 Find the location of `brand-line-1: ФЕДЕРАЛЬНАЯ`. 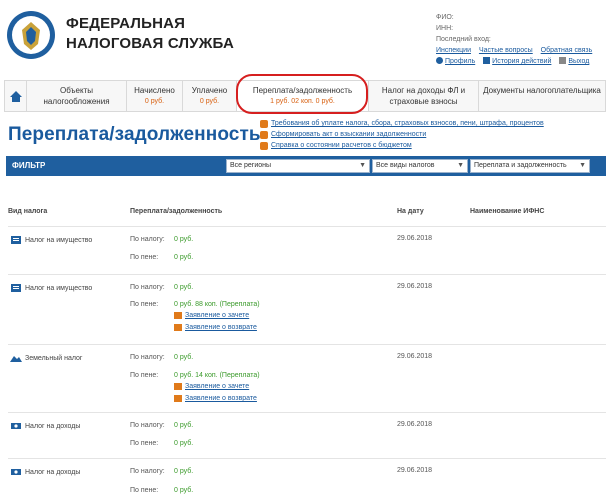

brand-line-1: ФЕДЕРАЛЬНАЯ is located at coordinates (126, 23).